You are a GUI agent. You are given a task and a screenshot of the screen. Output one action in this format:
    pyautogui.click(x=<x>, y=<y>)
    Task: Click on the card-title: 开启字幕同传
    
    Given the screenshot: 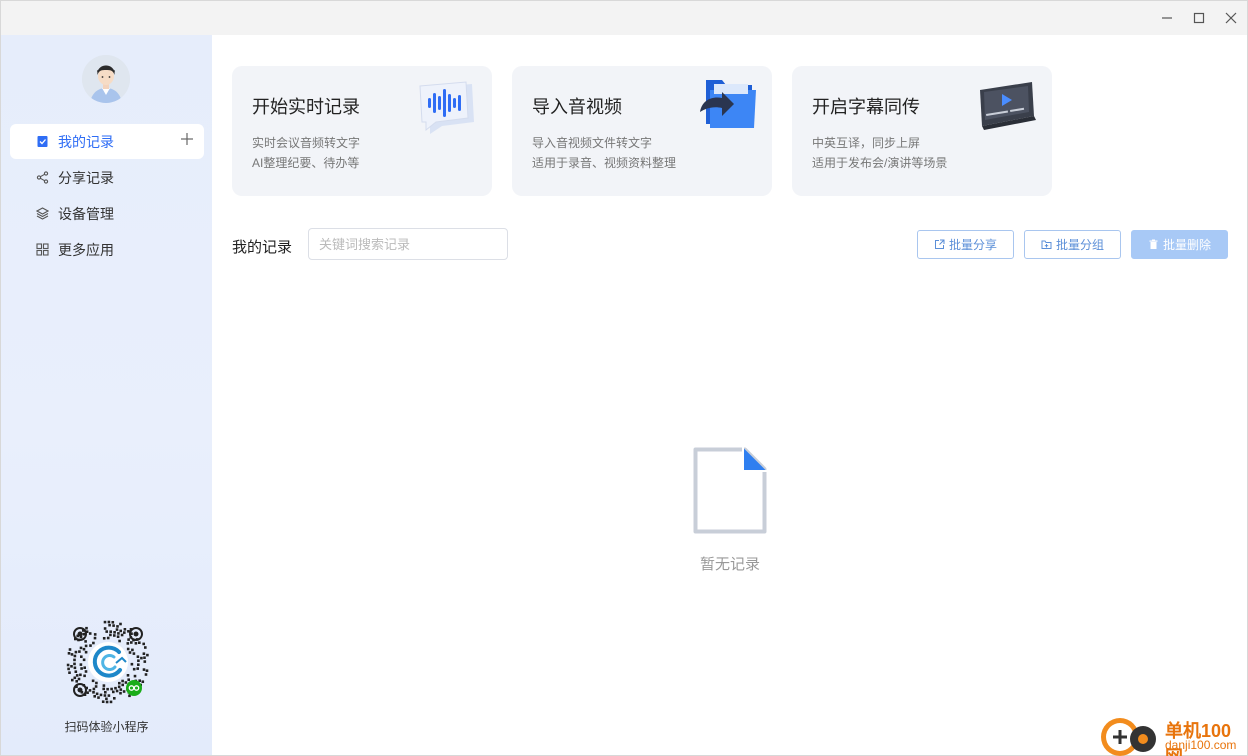 What is the action you would take?
    pyautogui.click(x=866, y=107)
    